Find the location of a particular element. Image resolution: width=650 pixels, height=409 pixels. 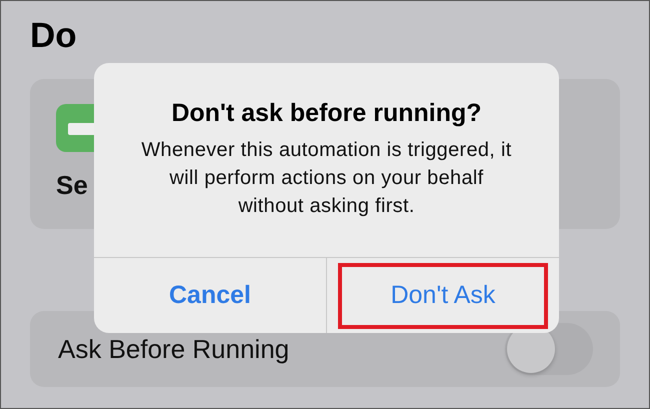

alert-message: Whenever this automation is triggered, it will perform actions on your behalf without asking first. is located at coordinates (326, 178).